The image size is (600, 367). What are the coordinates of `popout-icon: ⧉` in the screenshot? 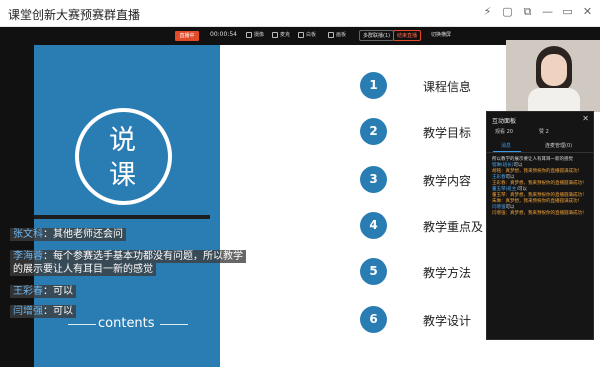 It's located at (527, 12).